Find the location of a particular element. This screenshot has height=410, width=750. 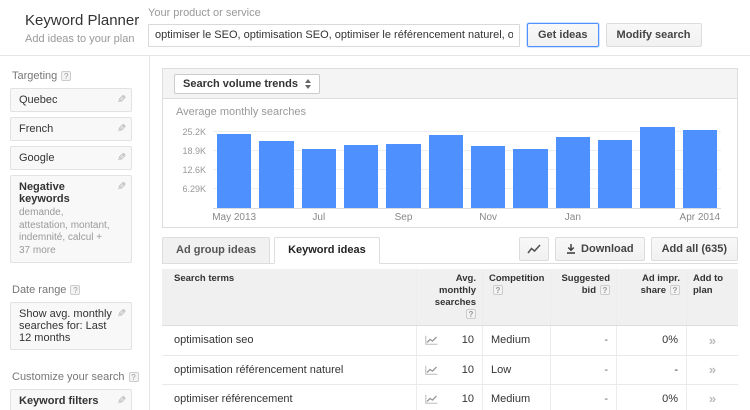

keyword-cell: optimisation seo is located at coordinates (214, 340).